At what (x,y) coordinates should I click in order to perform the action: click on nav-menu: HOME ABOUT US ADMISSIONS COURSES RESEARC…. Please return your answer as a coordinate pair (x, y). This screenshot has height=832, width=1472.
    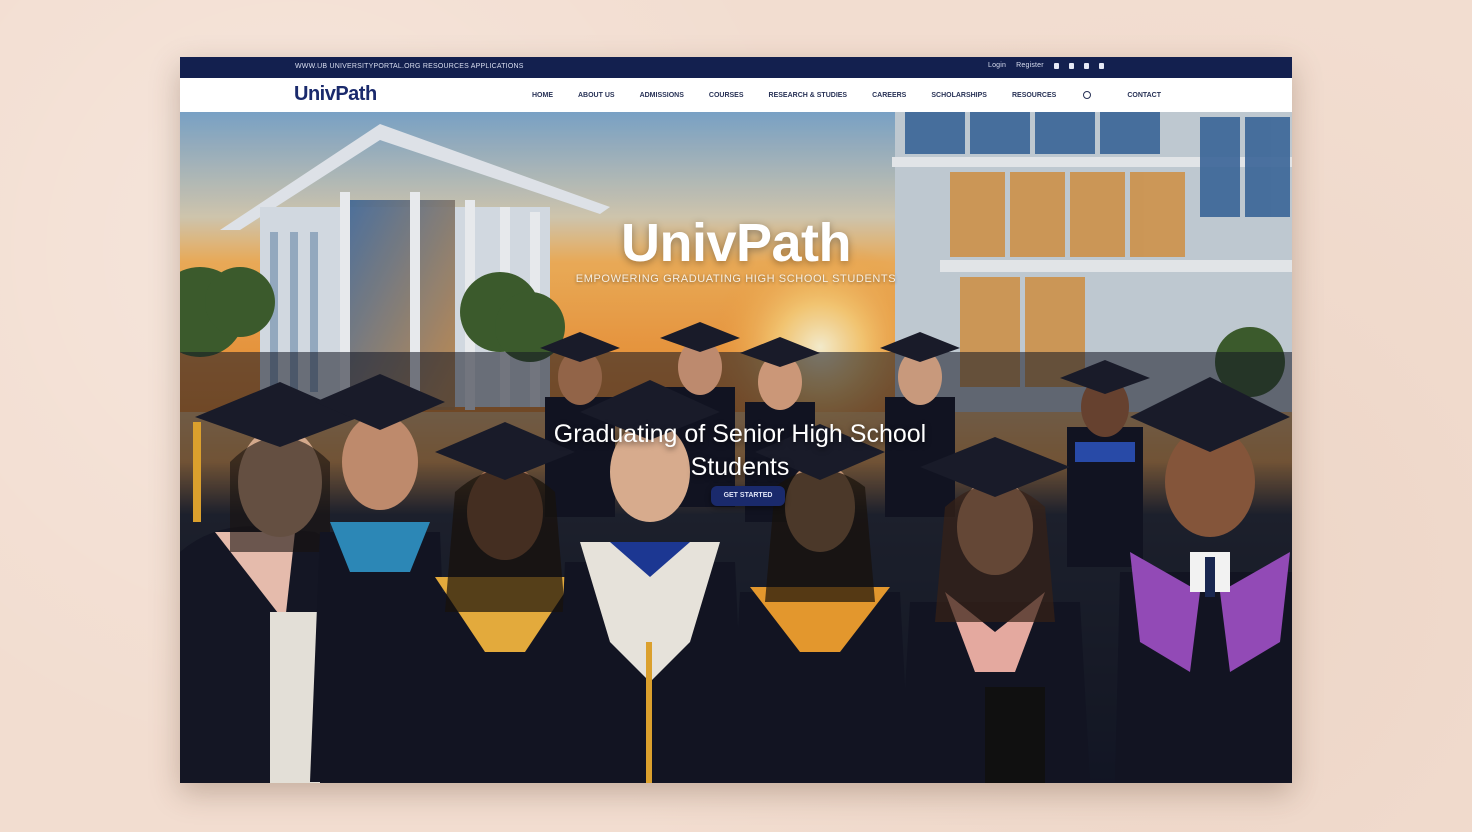
    Looking at the image, I should click on (859, 95).